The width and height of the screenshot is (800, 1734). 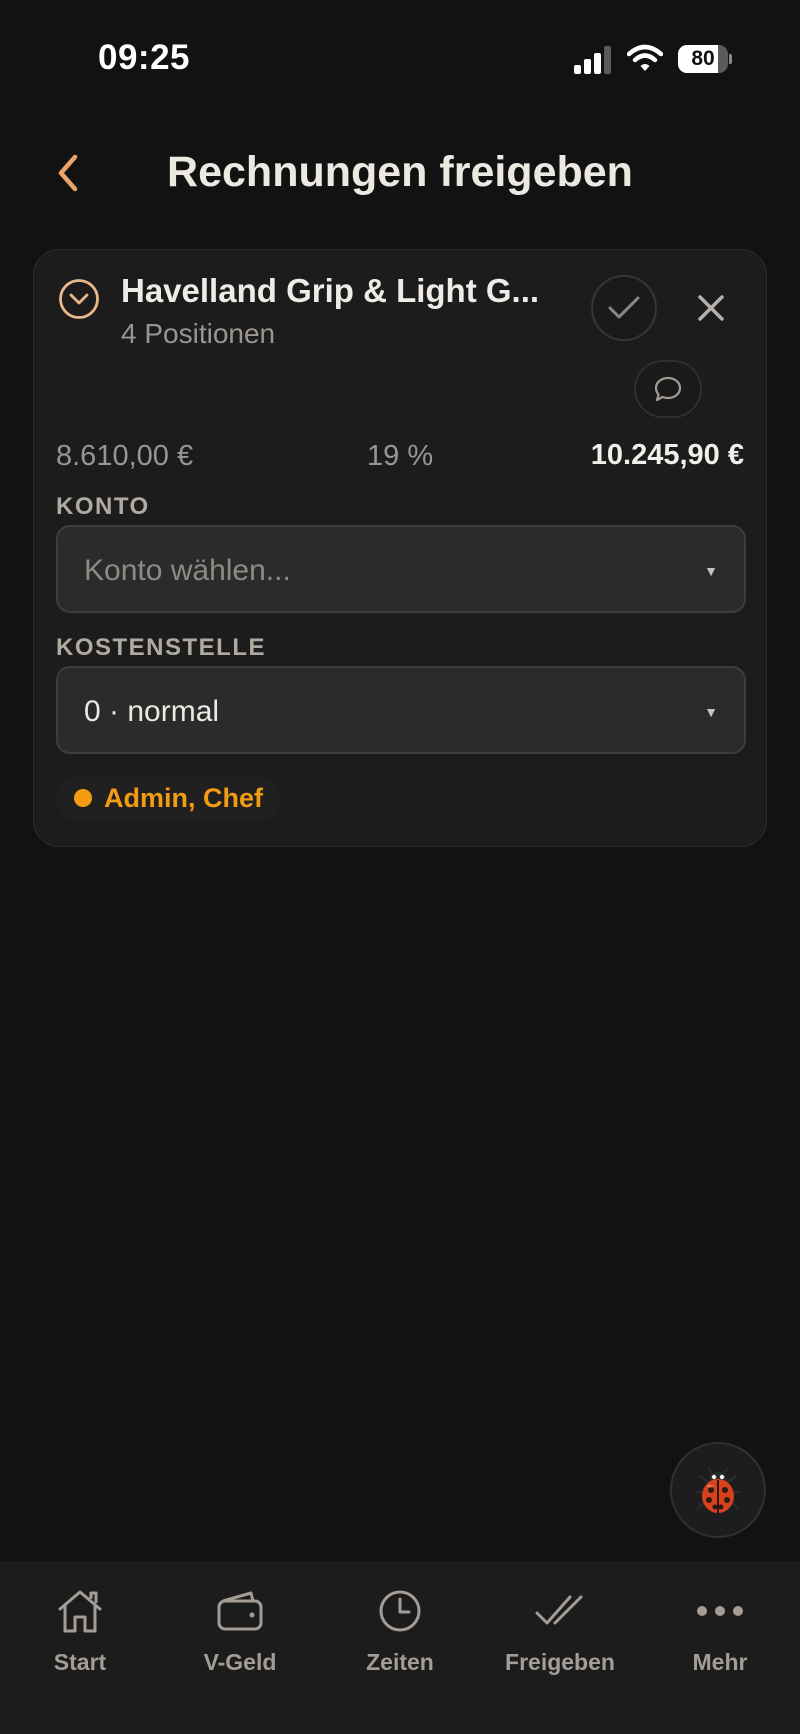 I want to click on approver-badge: Admin, Chef, so click(x=168, y=798).